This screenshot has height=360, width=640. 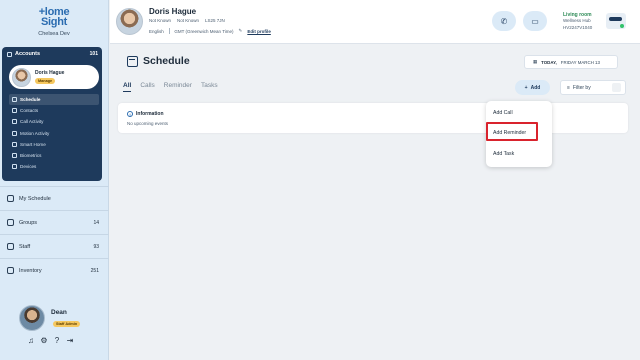 What do you see at coordinates (54, 246) in the screenshot?
I see `nav-staff: Staff 93` at bounding box center [54, 246].